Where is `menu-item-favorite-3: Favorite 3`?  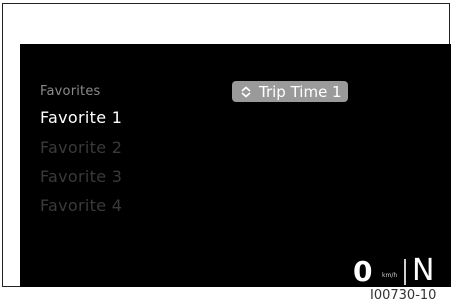
menu-item-favorite-3: Favorite 3 is located at coordinates (81, 176).